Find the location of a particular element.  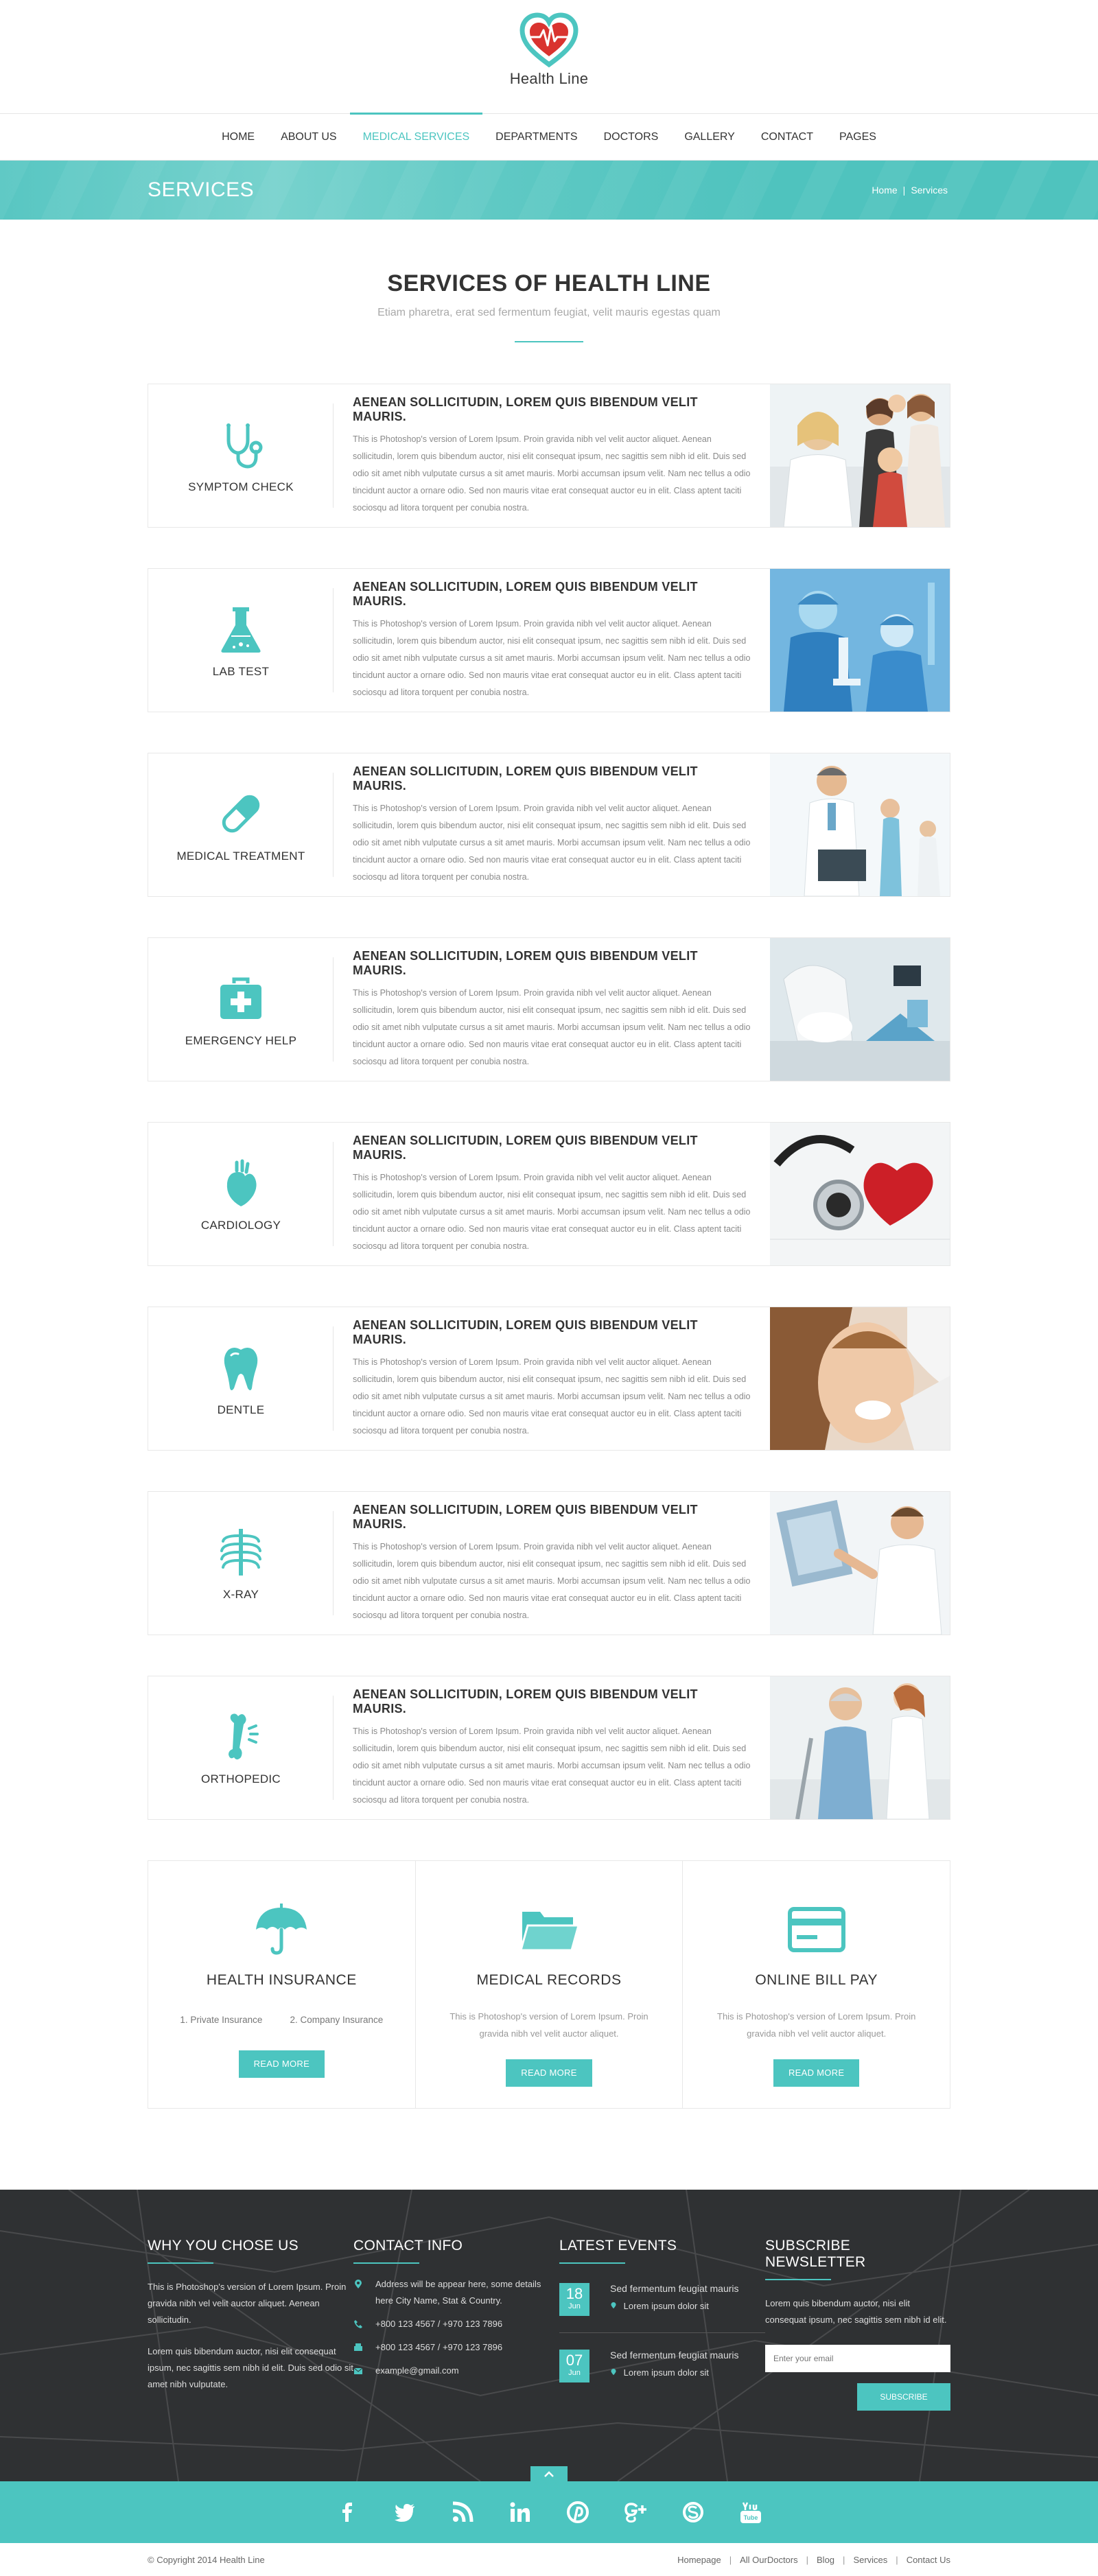

page-title-bar: SERVICES Home | Services is located at coordinates (549, 190).